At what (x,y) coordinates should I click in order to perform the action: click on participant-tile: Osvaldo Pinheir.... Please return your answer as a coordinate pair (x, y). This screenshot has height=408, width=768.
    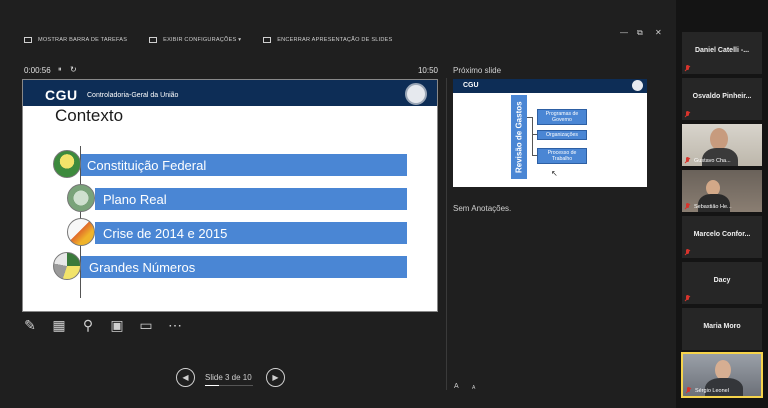
    Looking at the image, I should click on (722, 99).